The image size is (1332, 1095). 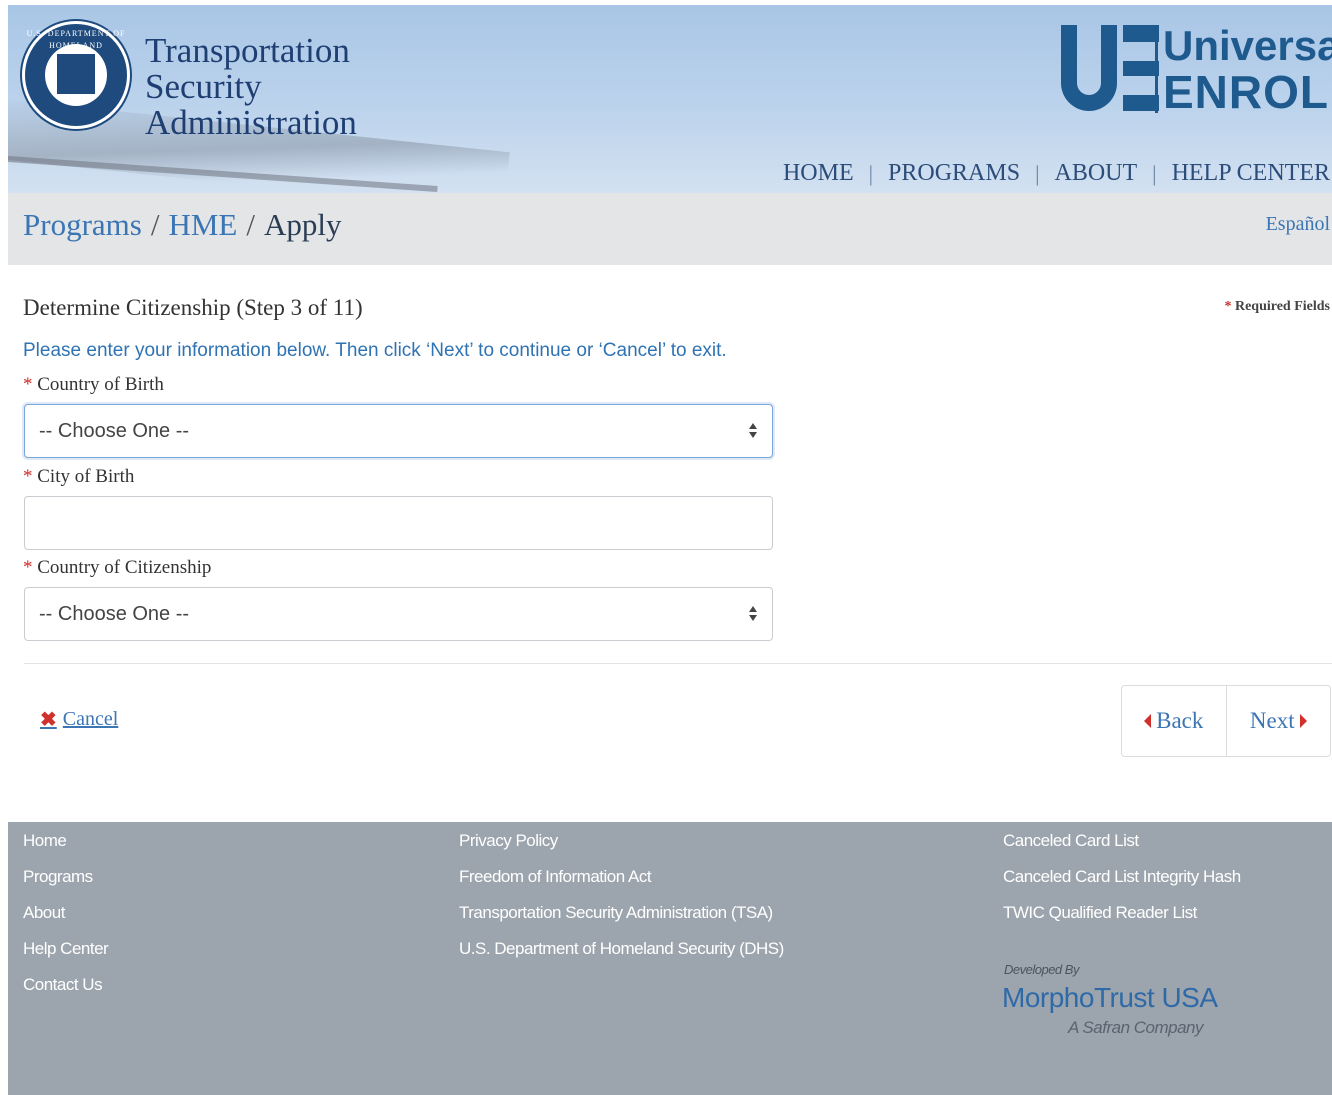 I want to click on page-title: Determine Citizenship (Step 3 of 11), so click(x=193, y=307).